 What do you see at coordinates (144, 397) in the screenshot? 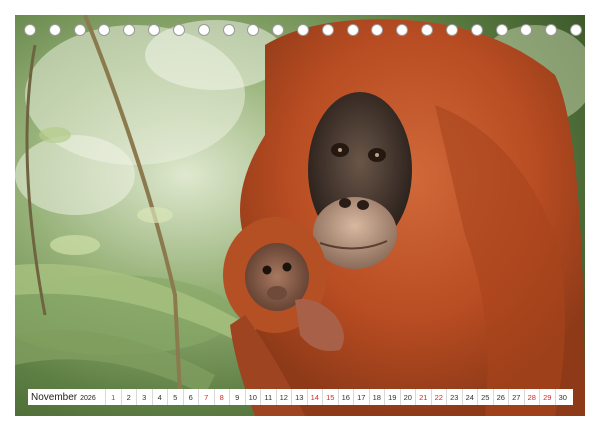
I see `day-cell: 3` at bounding box center [144, 397].